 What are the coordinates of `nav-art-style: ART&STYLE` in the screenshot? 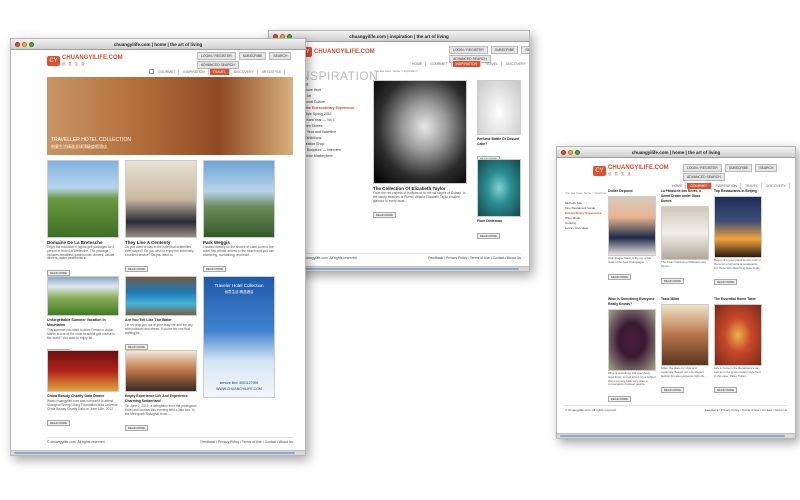 It's located at (272, 72).